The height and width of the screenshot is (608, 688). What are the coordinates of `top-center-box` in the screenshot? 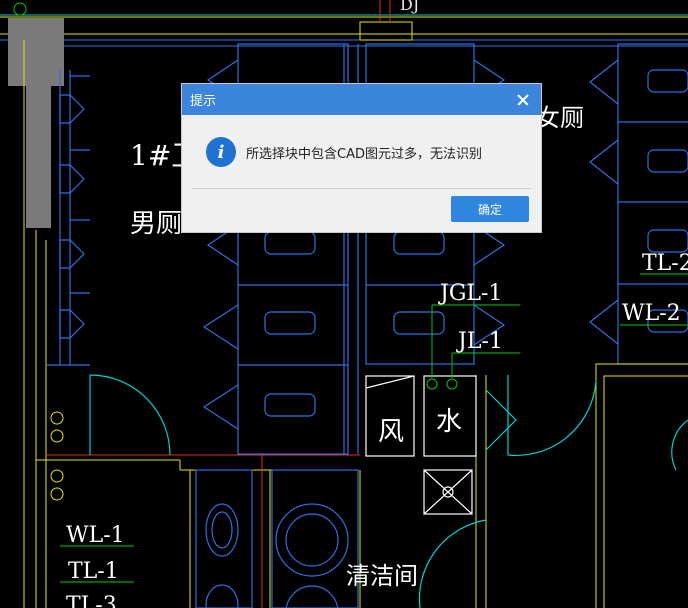 It's located at (386, 31).